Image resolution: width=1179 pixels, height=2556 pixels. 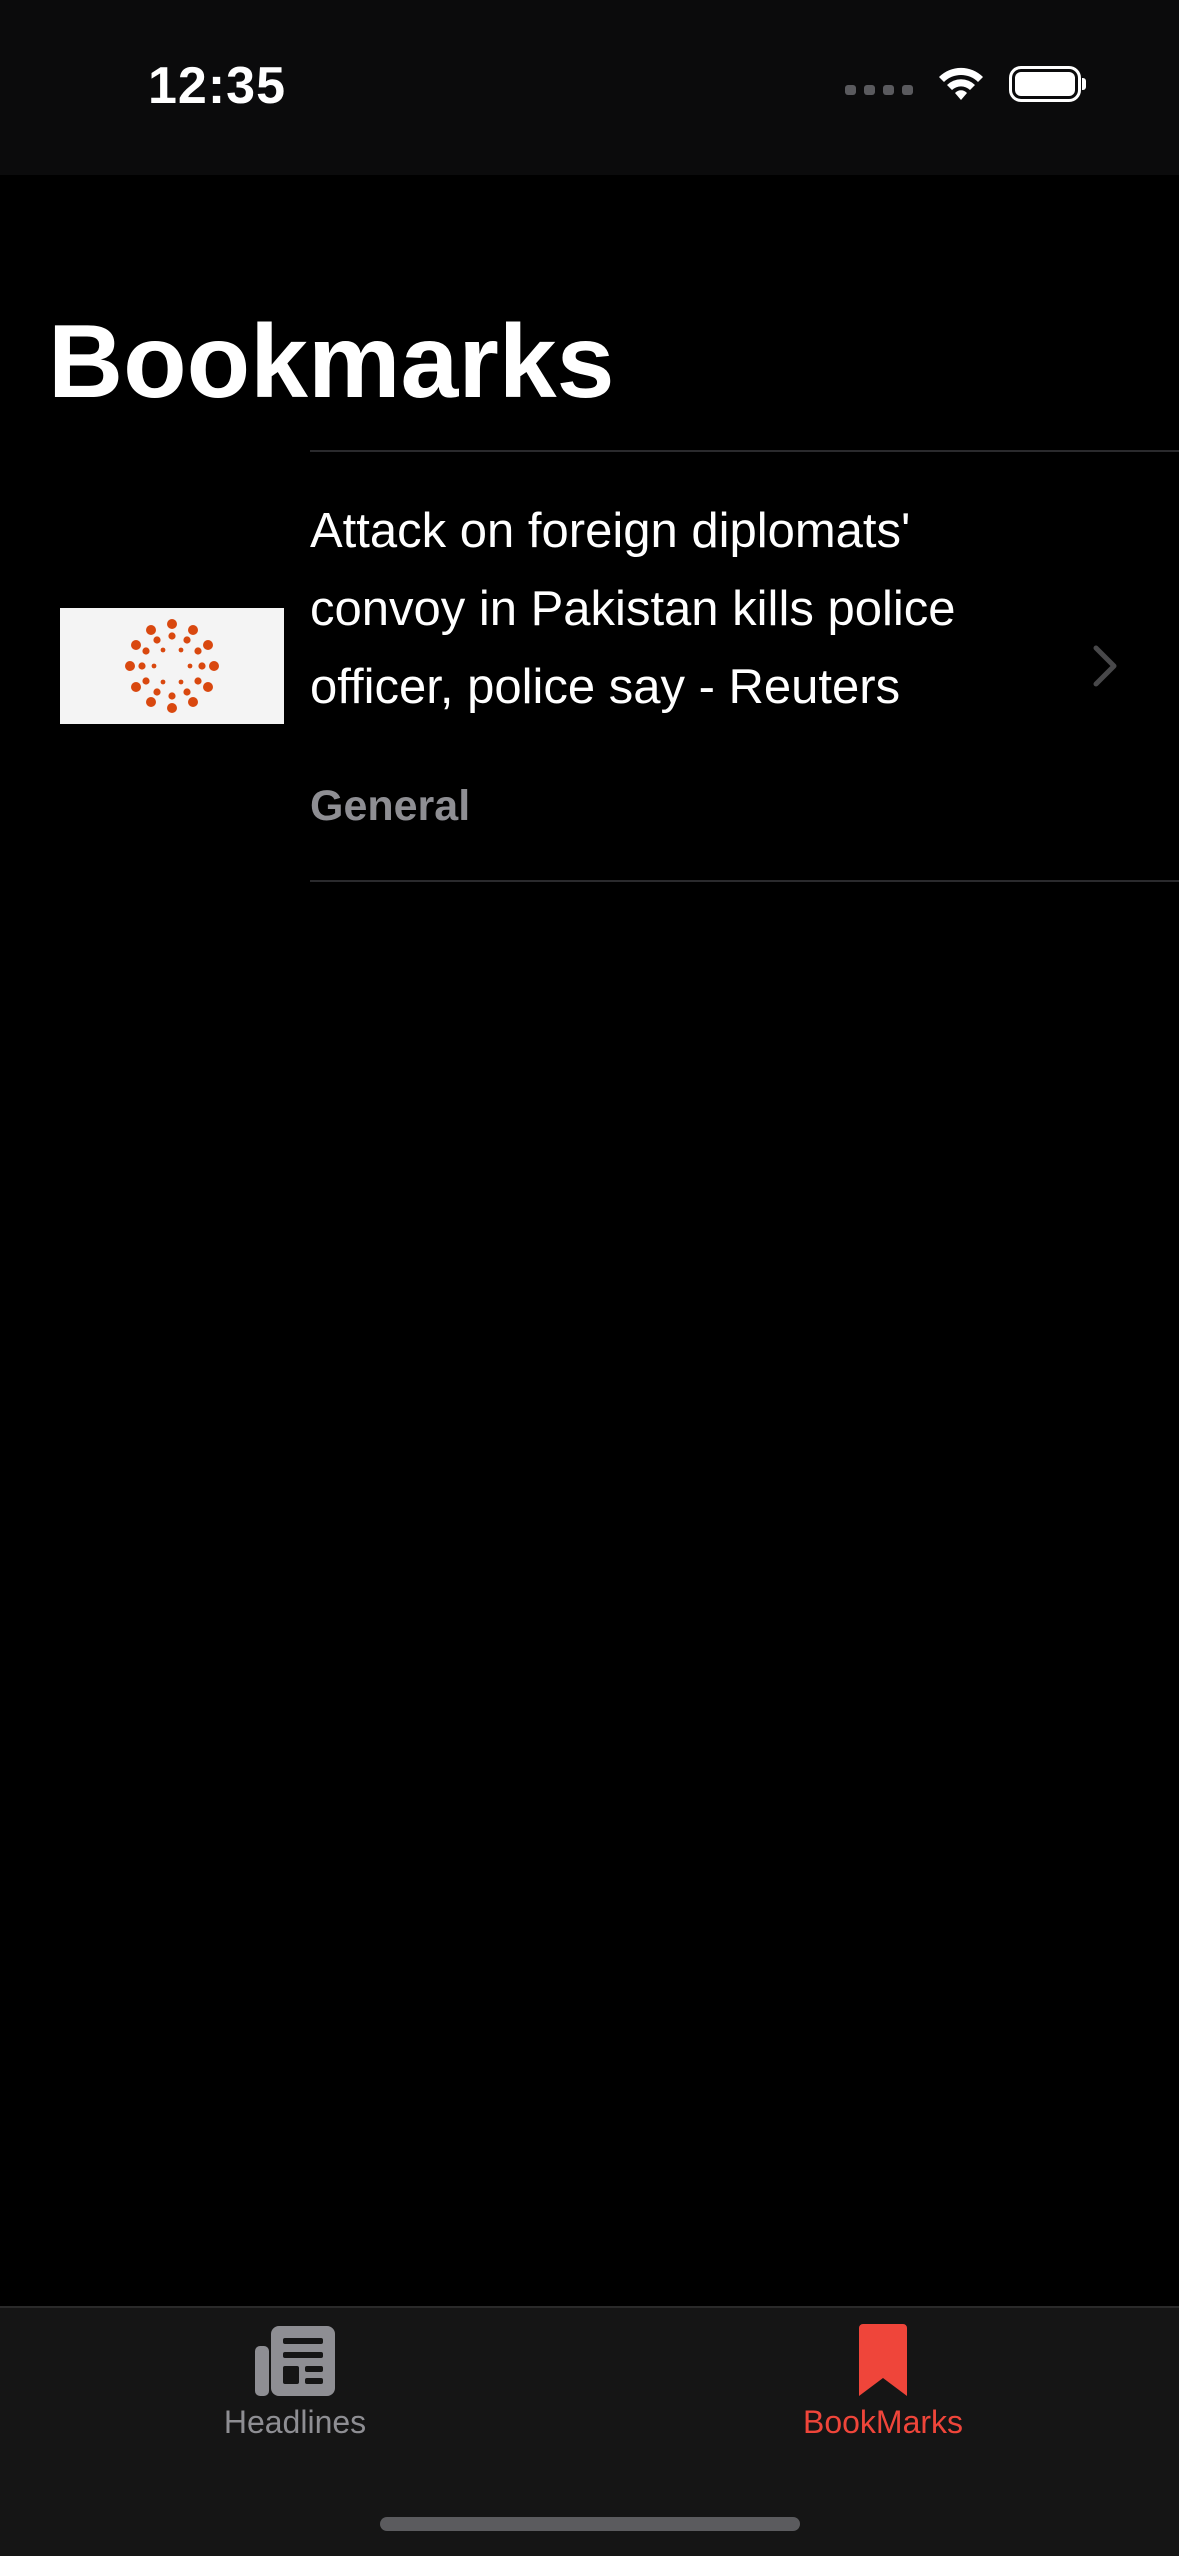 What do you see at coordinates (295, 2422) in the screenshot?
I see `tab-headlines-label: Headlines` at bounding box center [295, 2422].